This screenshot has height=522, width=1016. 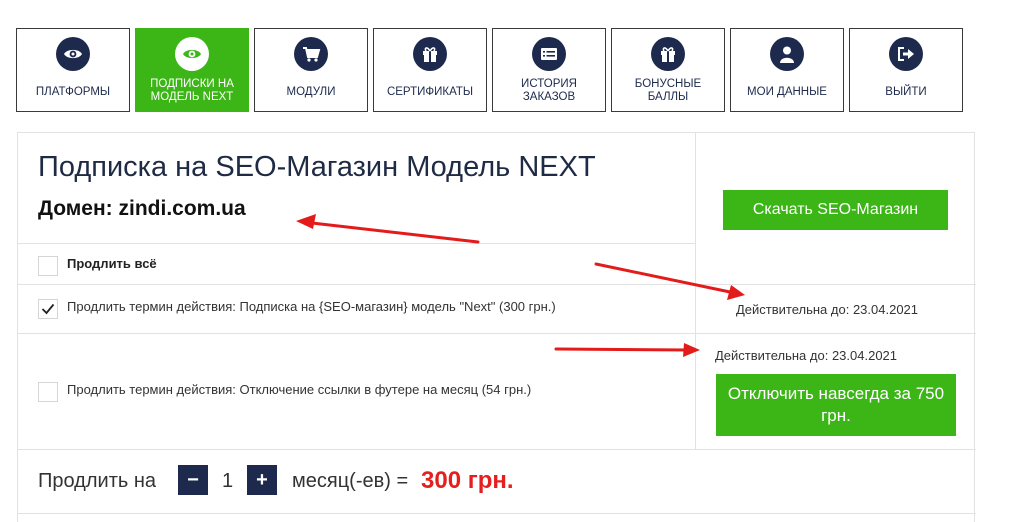 I want to click on logout-icon, so click(x=906, y=54).